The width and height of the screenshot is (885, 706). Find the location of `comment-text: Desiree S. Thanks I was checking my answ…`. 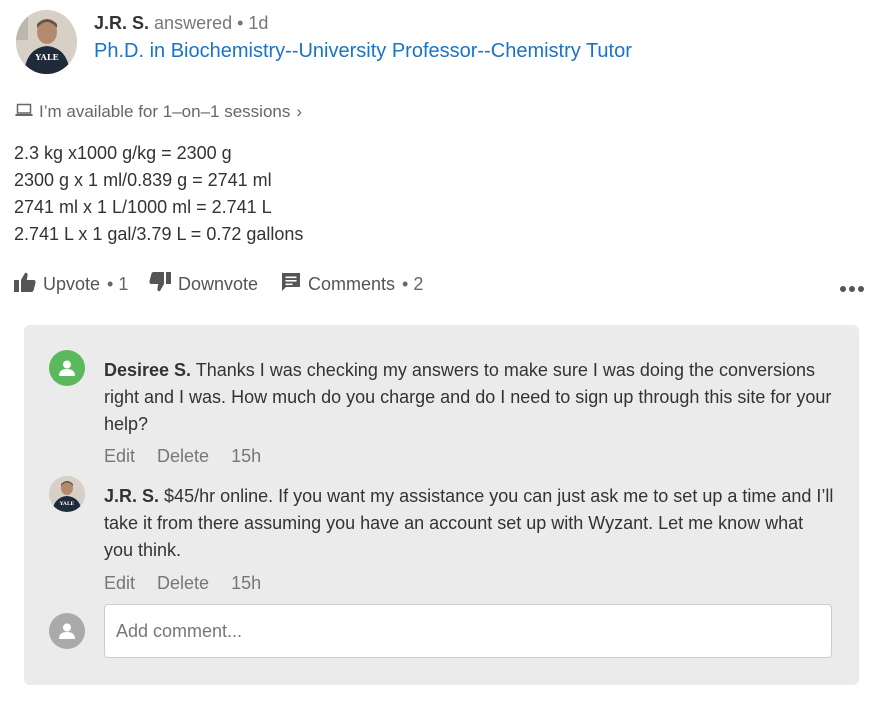

comment-text: Desiree S. Thanks I was checking my answ… is located at coordinates (469, 397).